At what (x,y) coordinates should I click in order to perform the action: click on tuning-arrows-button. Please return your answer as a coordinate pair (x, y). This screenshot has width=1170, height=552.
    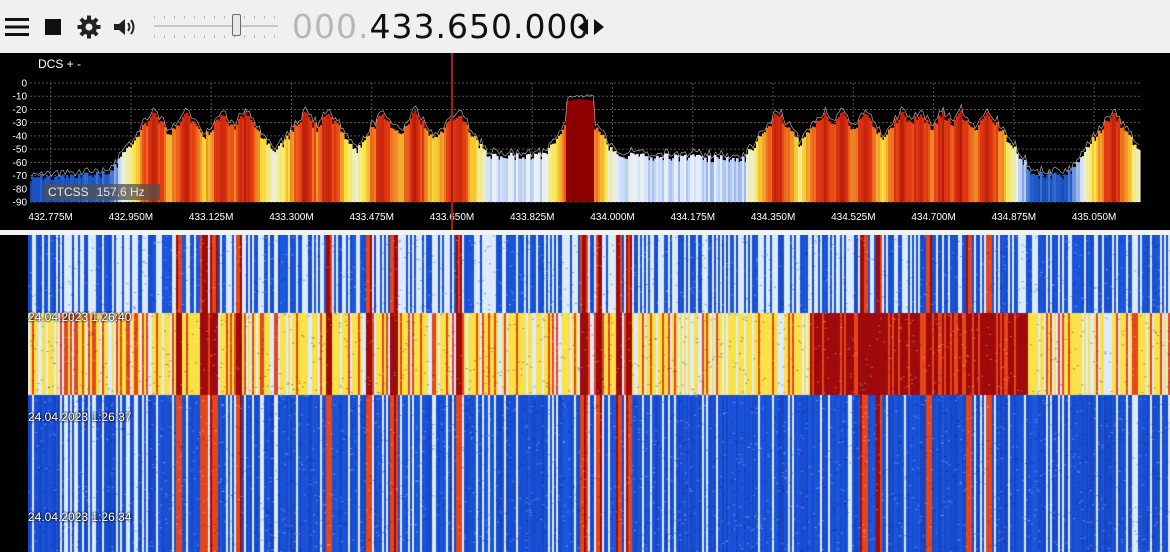
    Looking at the image, I should click on (591, 27).